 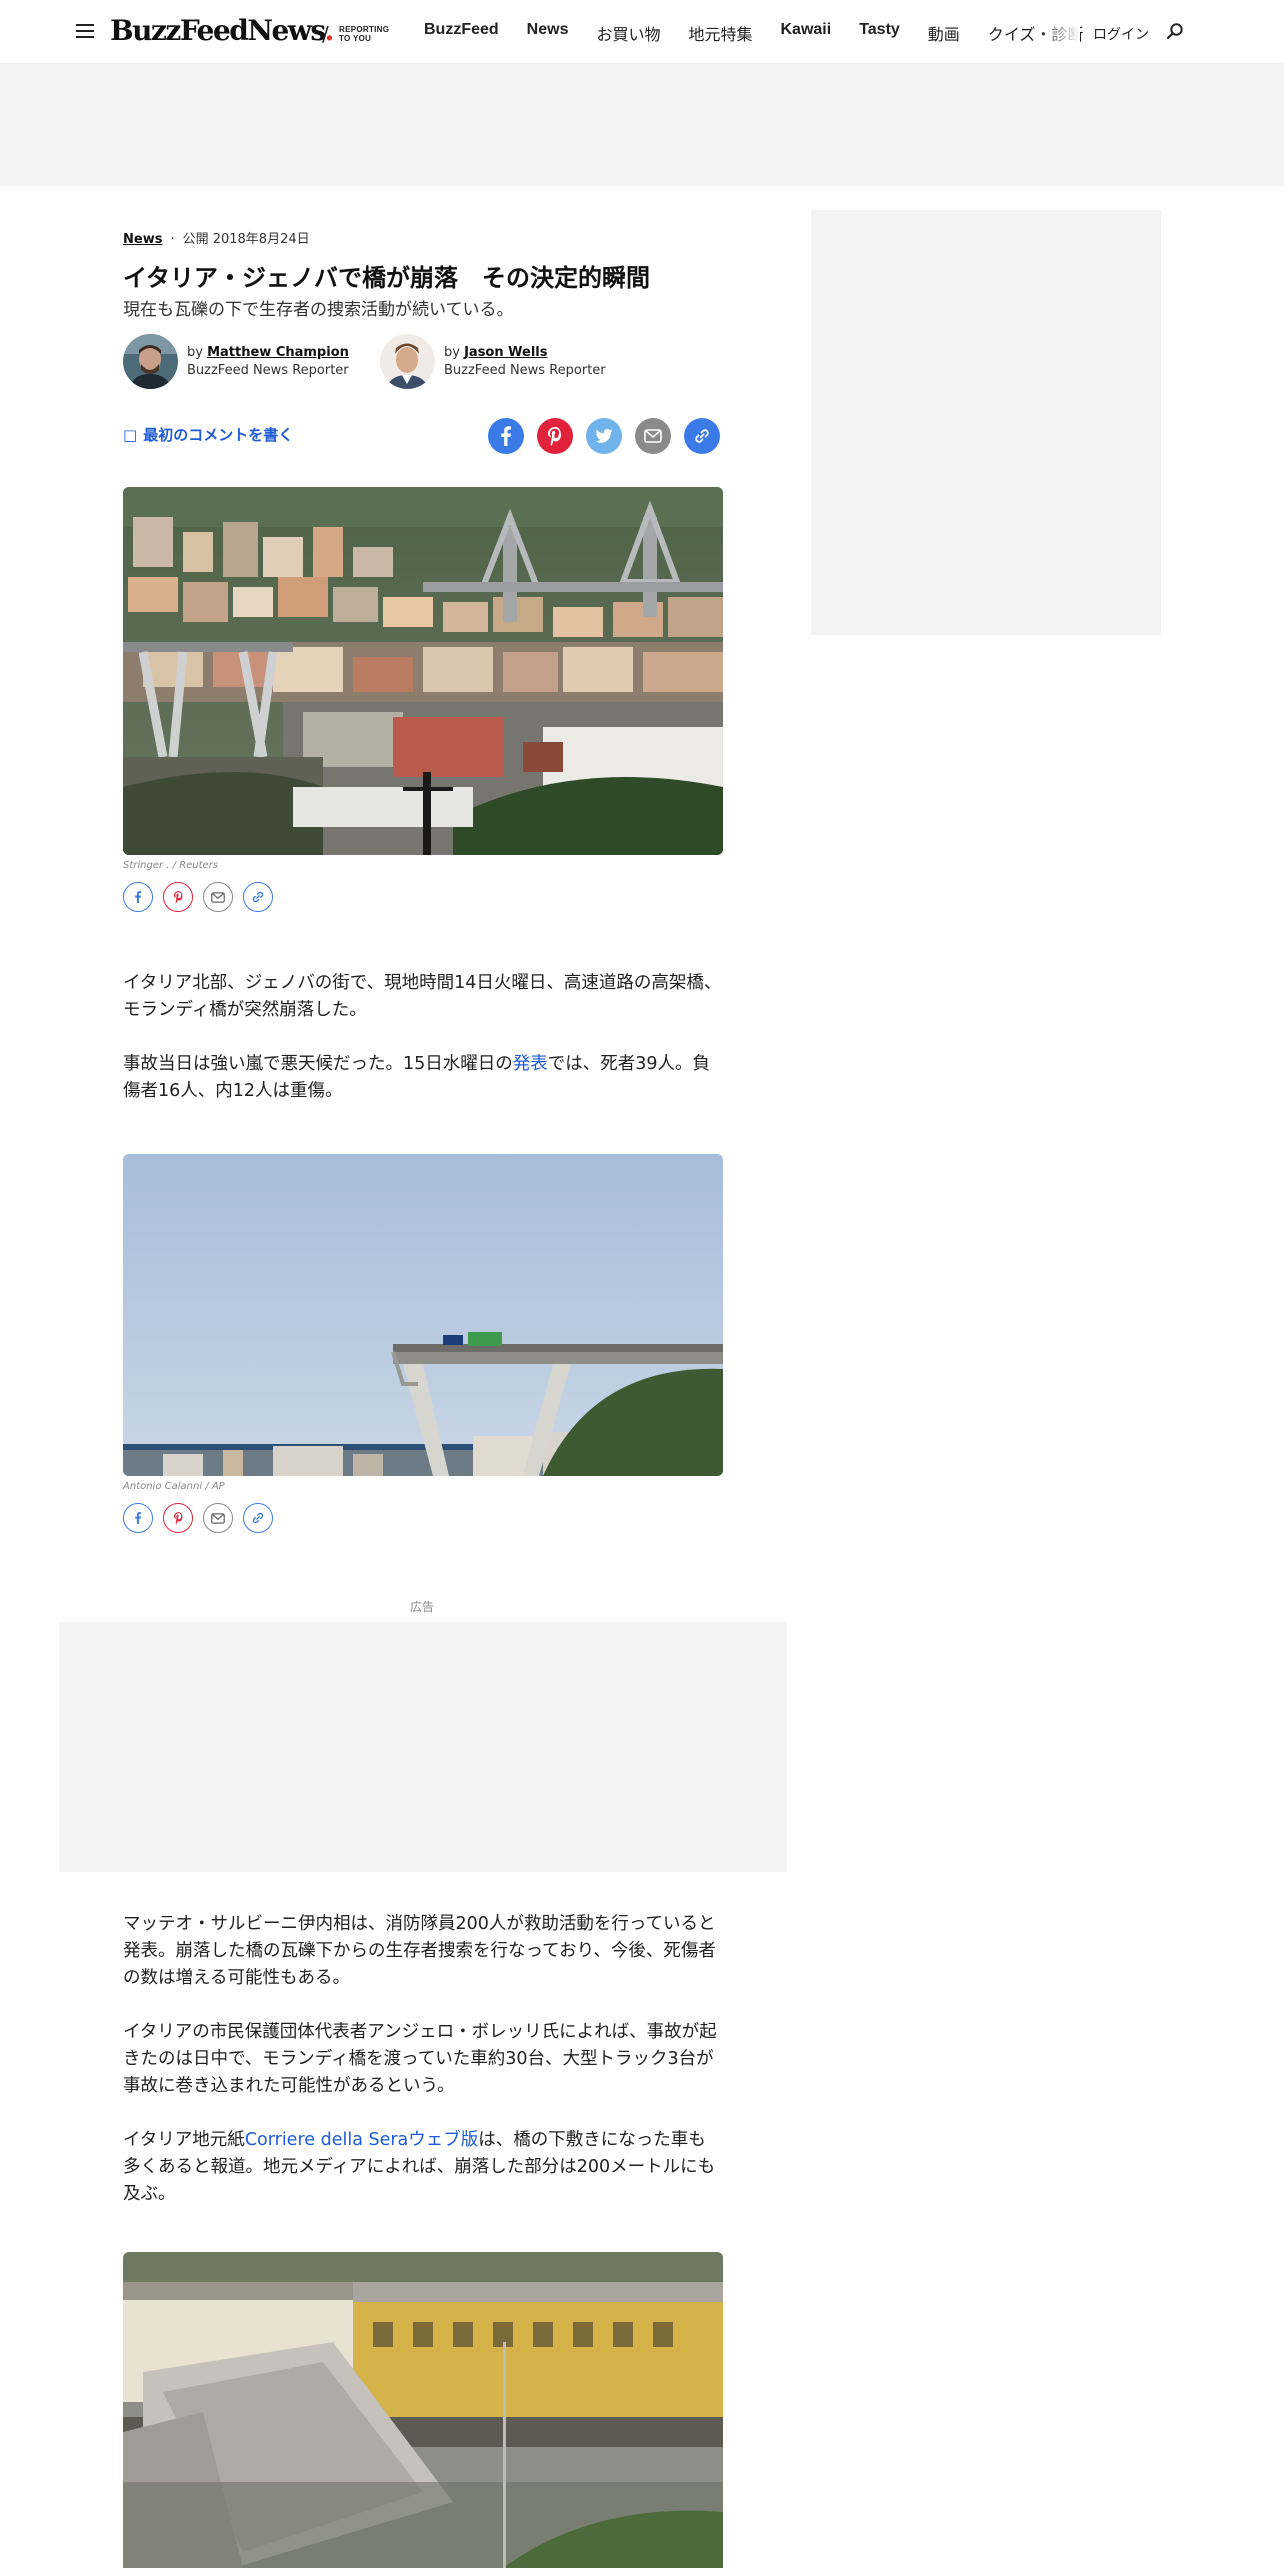 I want to click on article-dek: 現在も瓦礫の下で生存者の捜索活動が続いている。, so click(x=318, y=310).